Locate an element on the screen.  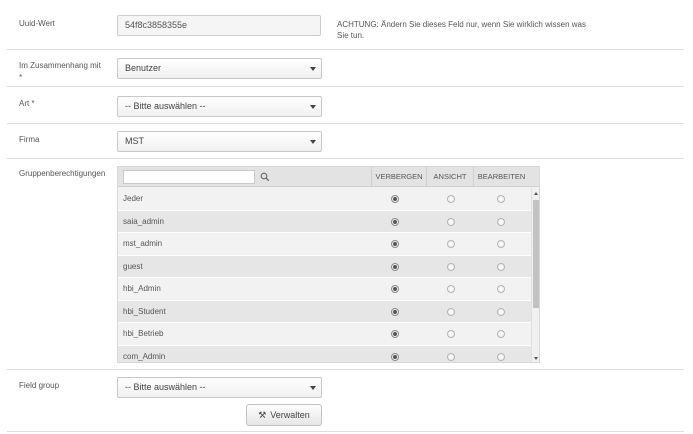
manage-button-label: Verwalten is located at coordinates (290, 415).